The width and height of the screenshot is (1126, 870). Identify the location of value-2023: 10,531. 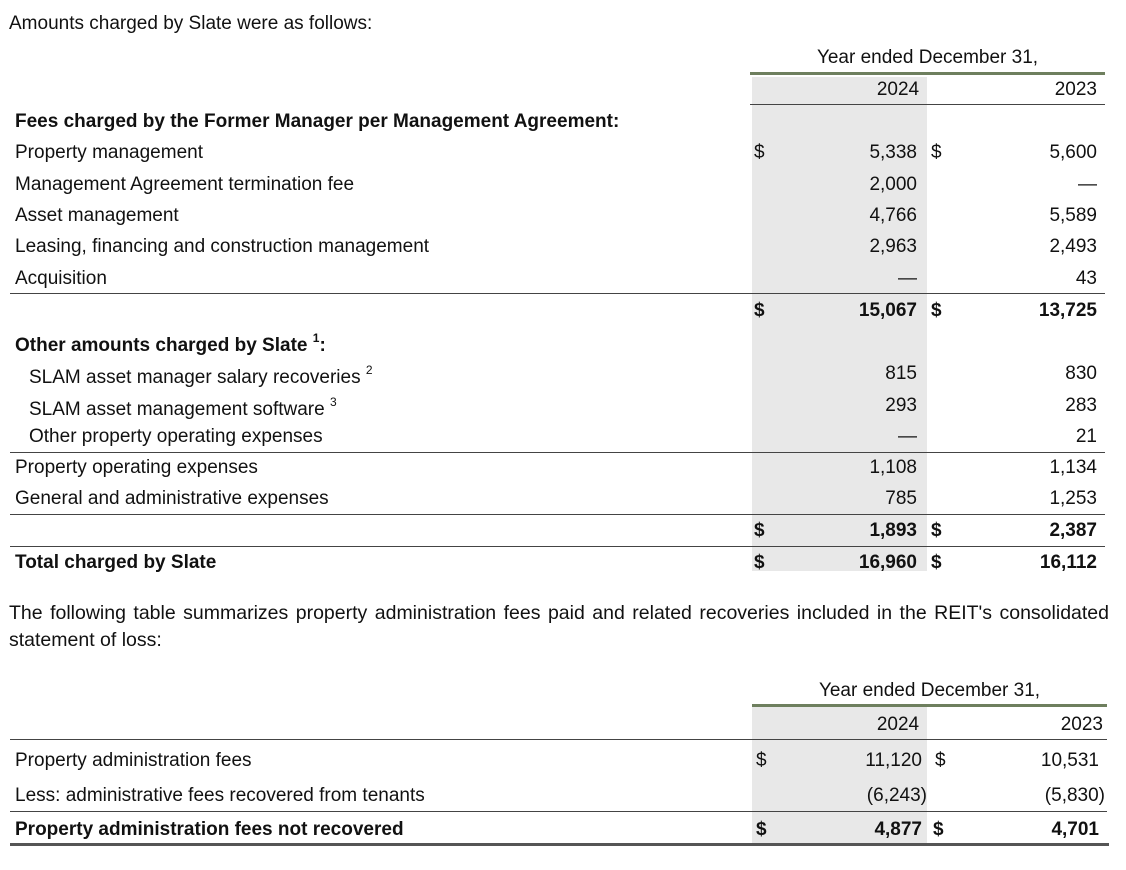
(1069, 760).